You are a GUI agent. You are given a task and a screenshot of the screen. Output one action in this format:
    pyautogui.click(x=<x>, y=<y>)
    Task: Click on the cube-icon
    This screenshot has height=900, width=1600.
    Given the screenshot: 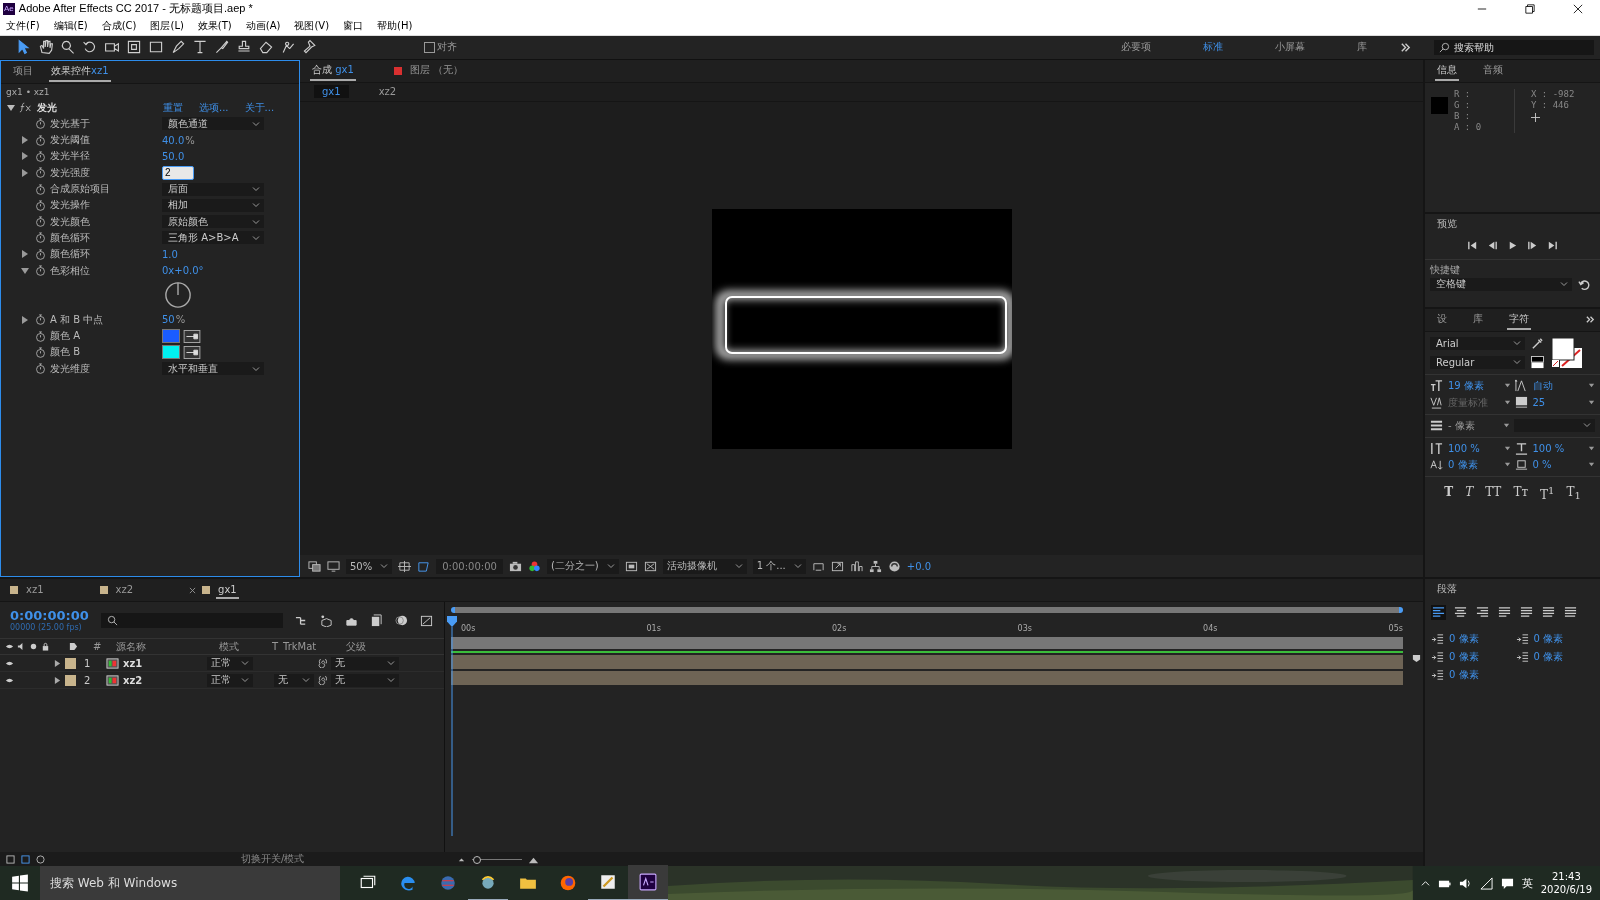 What is the action you would take?
    pyautogui.click(x=326, y=620)
    